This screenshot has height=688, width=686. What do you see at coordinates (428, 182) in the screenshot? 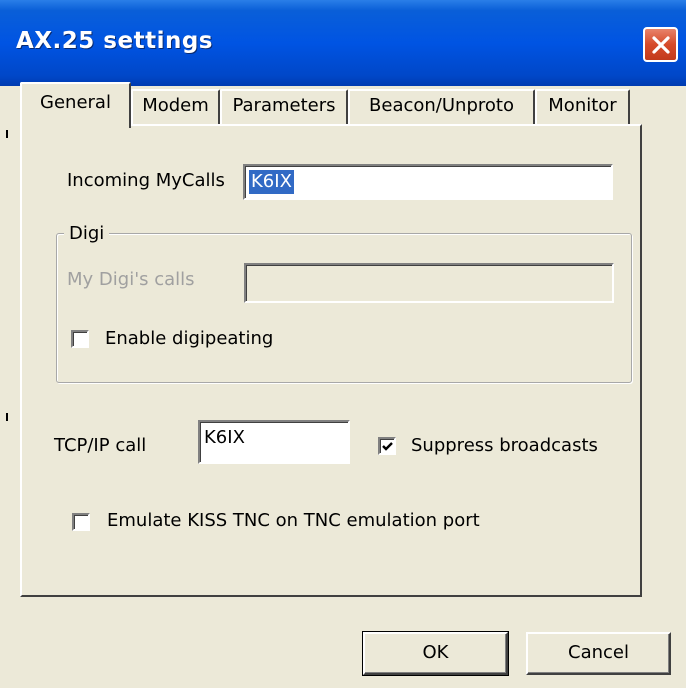
I see `incoming-mycalls-field: K6IX` at bounding box center [428, 182].